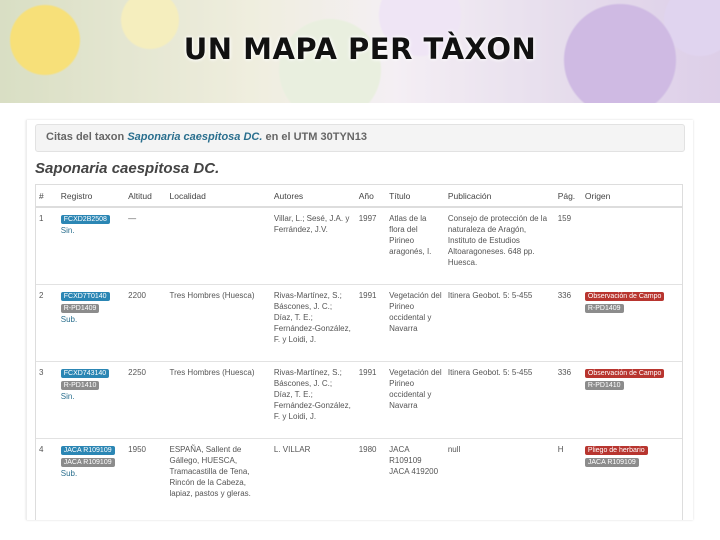  I want to click on column-header: Autores, so click(313, 196).